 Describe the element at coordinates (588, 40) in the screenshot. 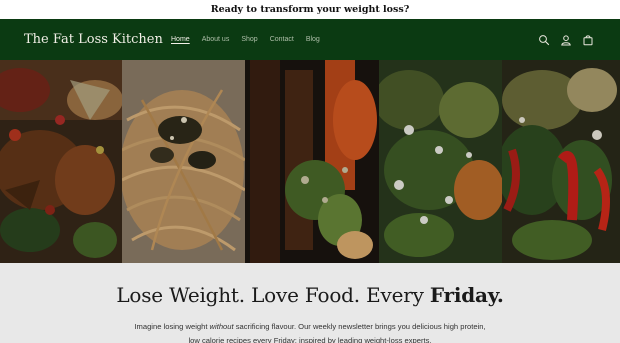

I see `cart-icon` at that location.